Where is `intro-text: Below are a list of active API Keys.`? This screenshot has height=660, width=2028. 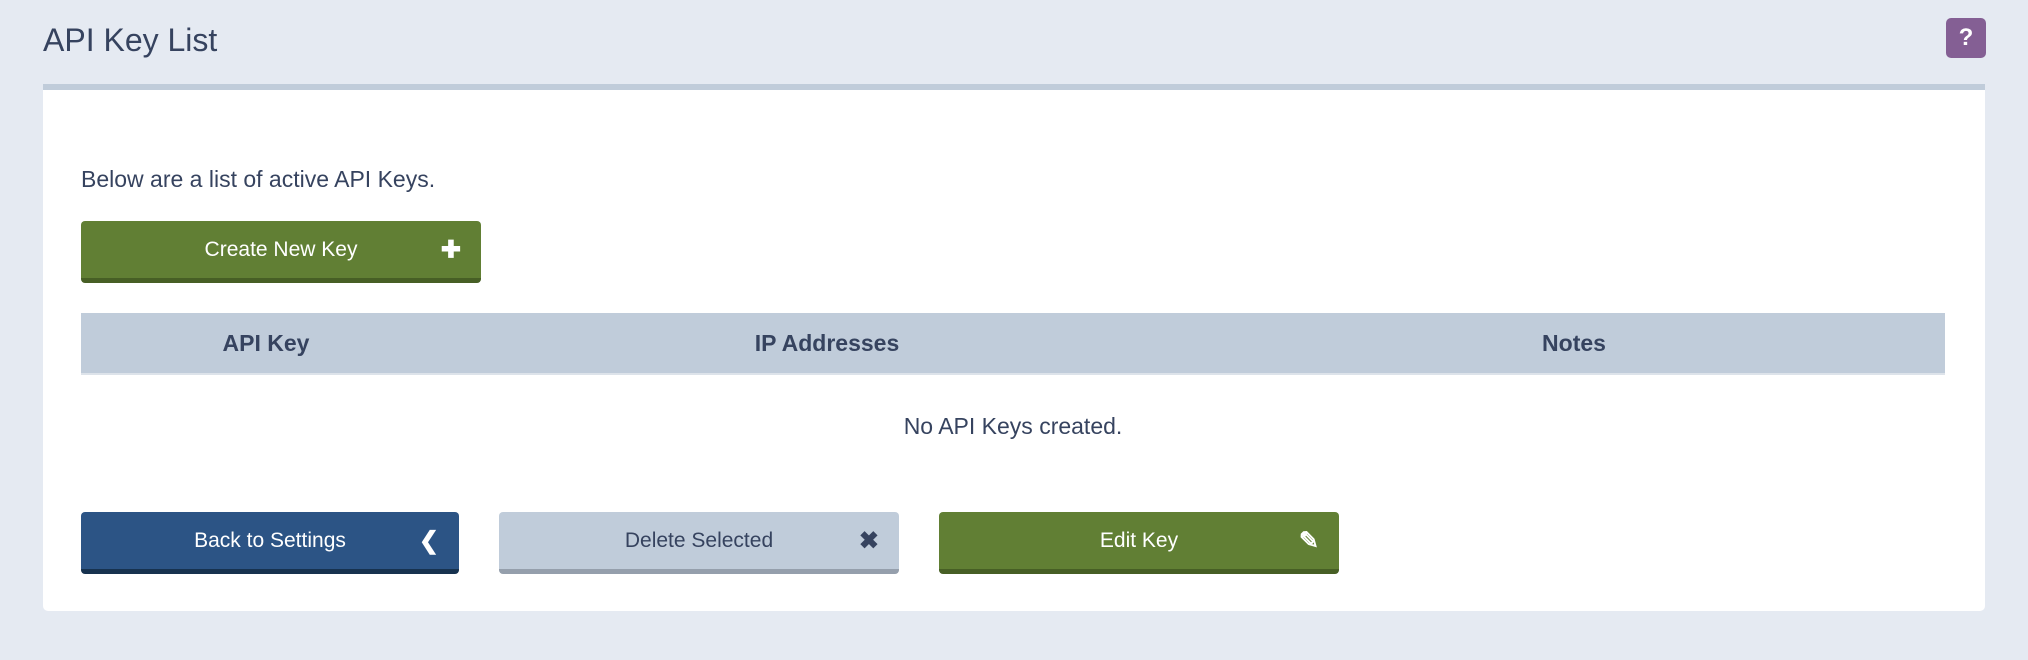
intro-text: Below are a list of active API Keys. is located at coordinates (258, 179).